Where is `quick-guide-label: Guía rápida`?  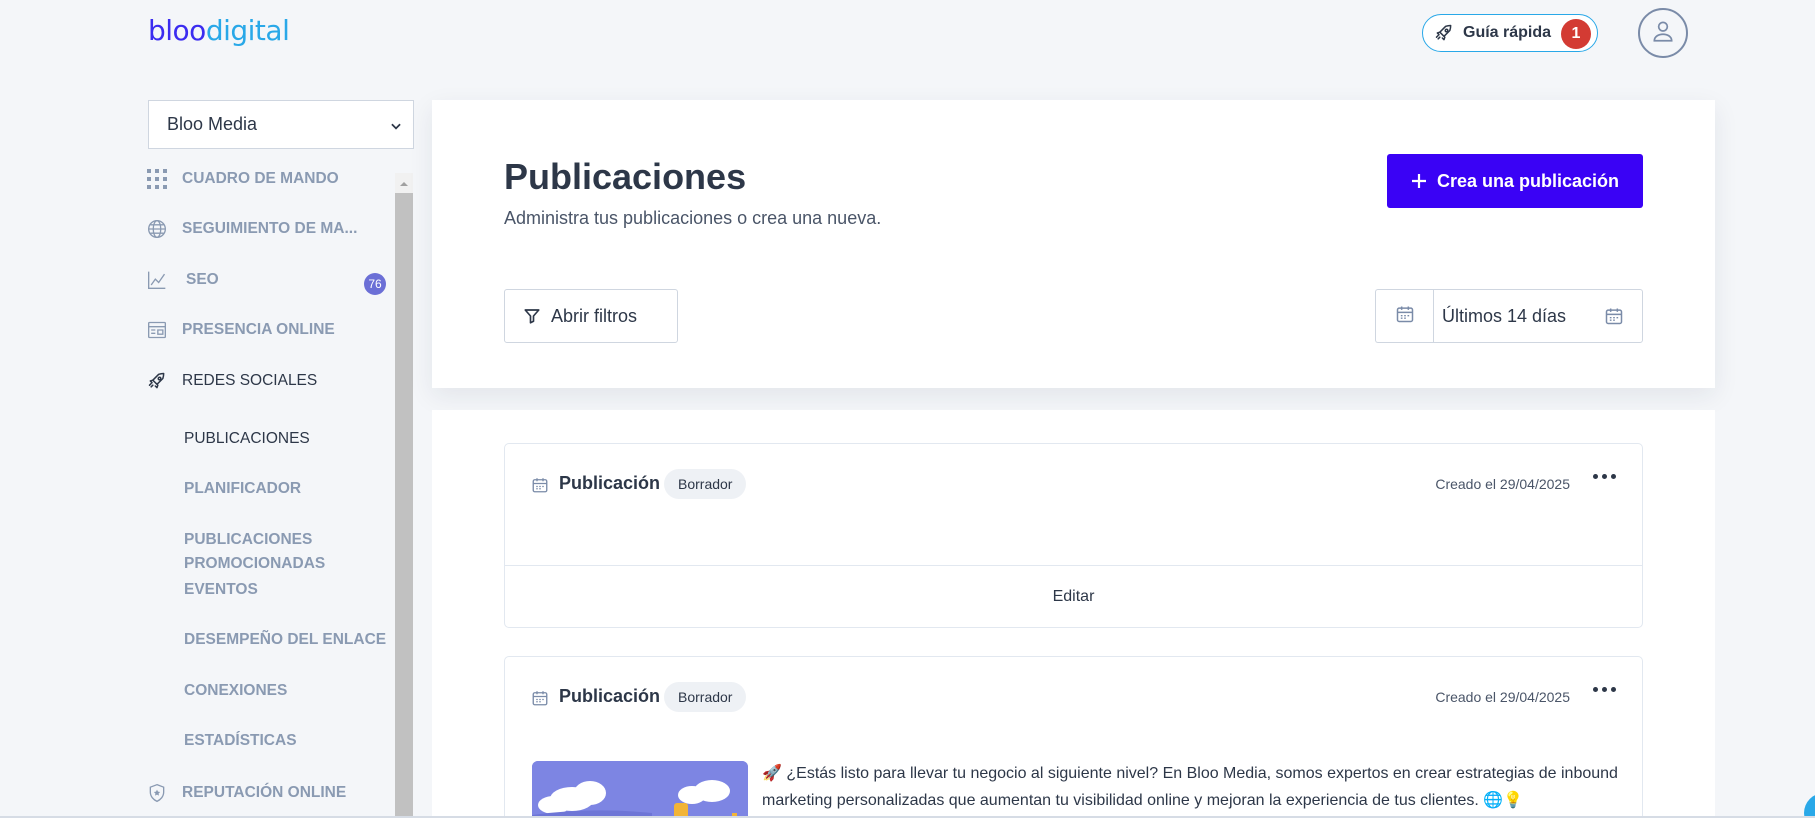
quick-guide-label: Guía rápida is located at coordinates (1507, 32).